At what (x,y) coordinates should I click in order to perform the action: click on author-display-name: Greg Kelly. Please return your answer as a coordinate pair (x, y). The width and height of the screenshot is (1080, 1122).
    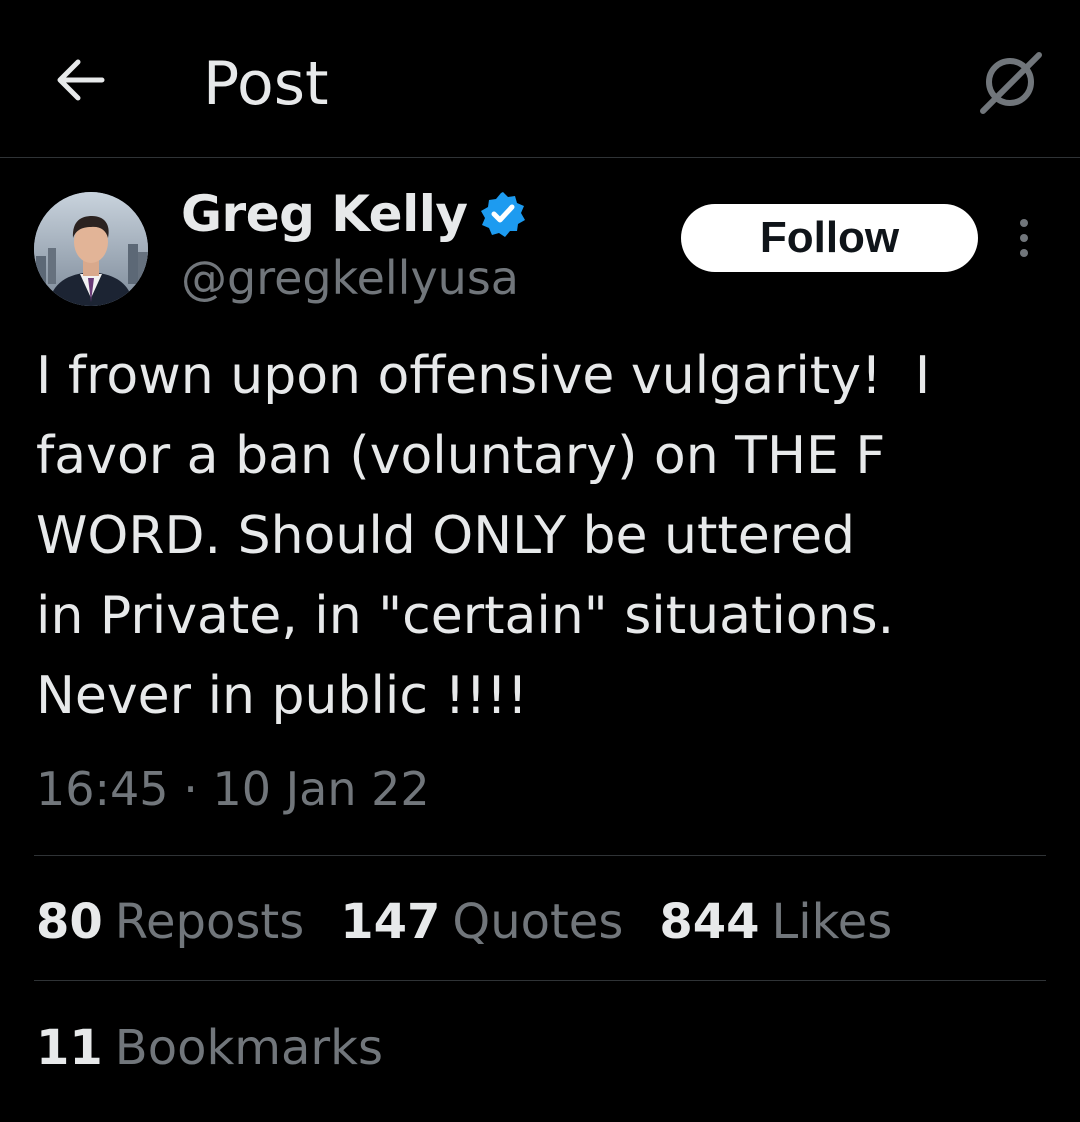
    Looking at the image, I should click on (324, 214).